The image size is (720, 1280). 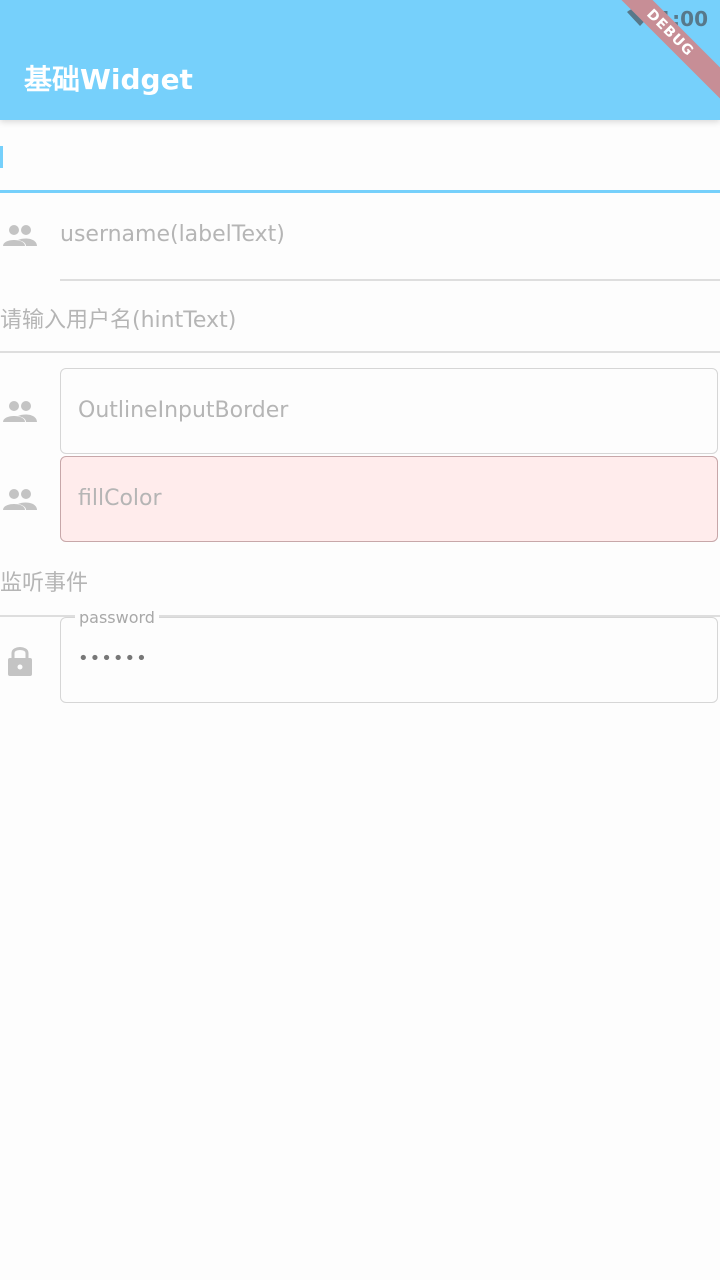 What do you see at coordinates (360, 60) in the screenshot?
I see `app-bar: 1:00 基础Widget DEBUG` at bounding box center [360, 60].